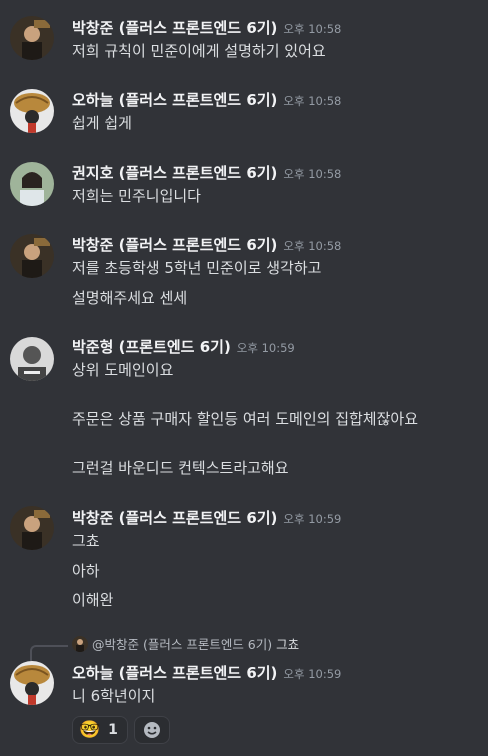  I want to click on message-text: 아하, so click(86, 571).